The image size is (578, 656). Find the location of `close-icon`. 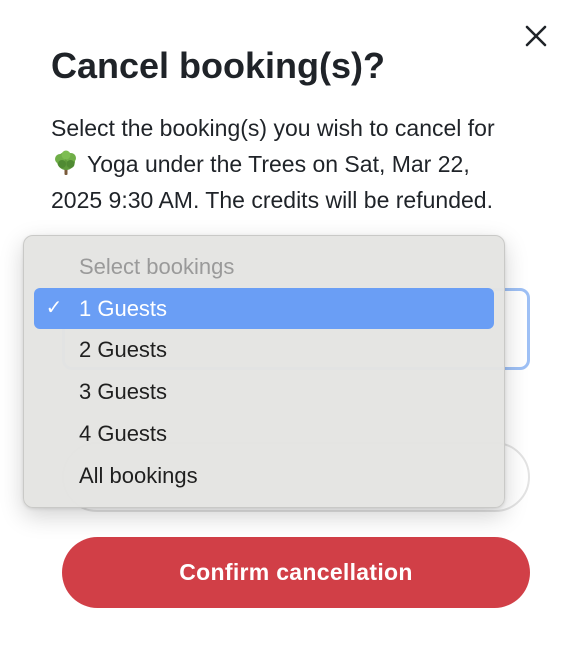

close-icon is located at coordinates (536, 36).